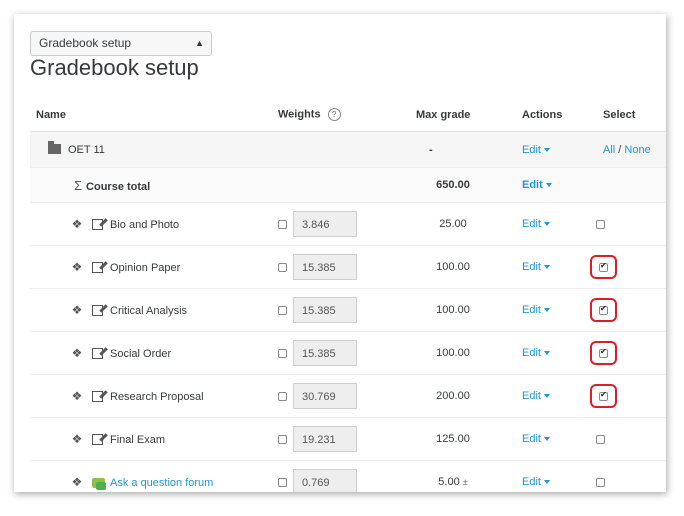 The image size is (684, 516). Describe the element at coordinates (121, 43) in the screenshot. I see `gradebook-setup-select: Gradebook setup ▲` at that location.